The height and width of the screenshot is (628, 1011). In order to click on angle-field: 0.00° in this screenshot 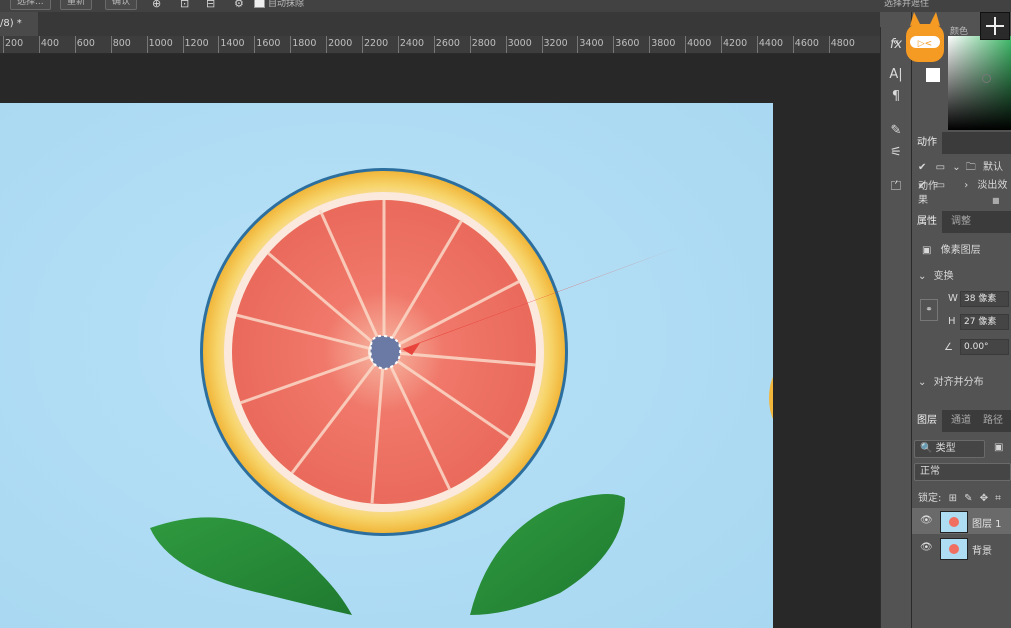, I will do `click(984, 347)`.